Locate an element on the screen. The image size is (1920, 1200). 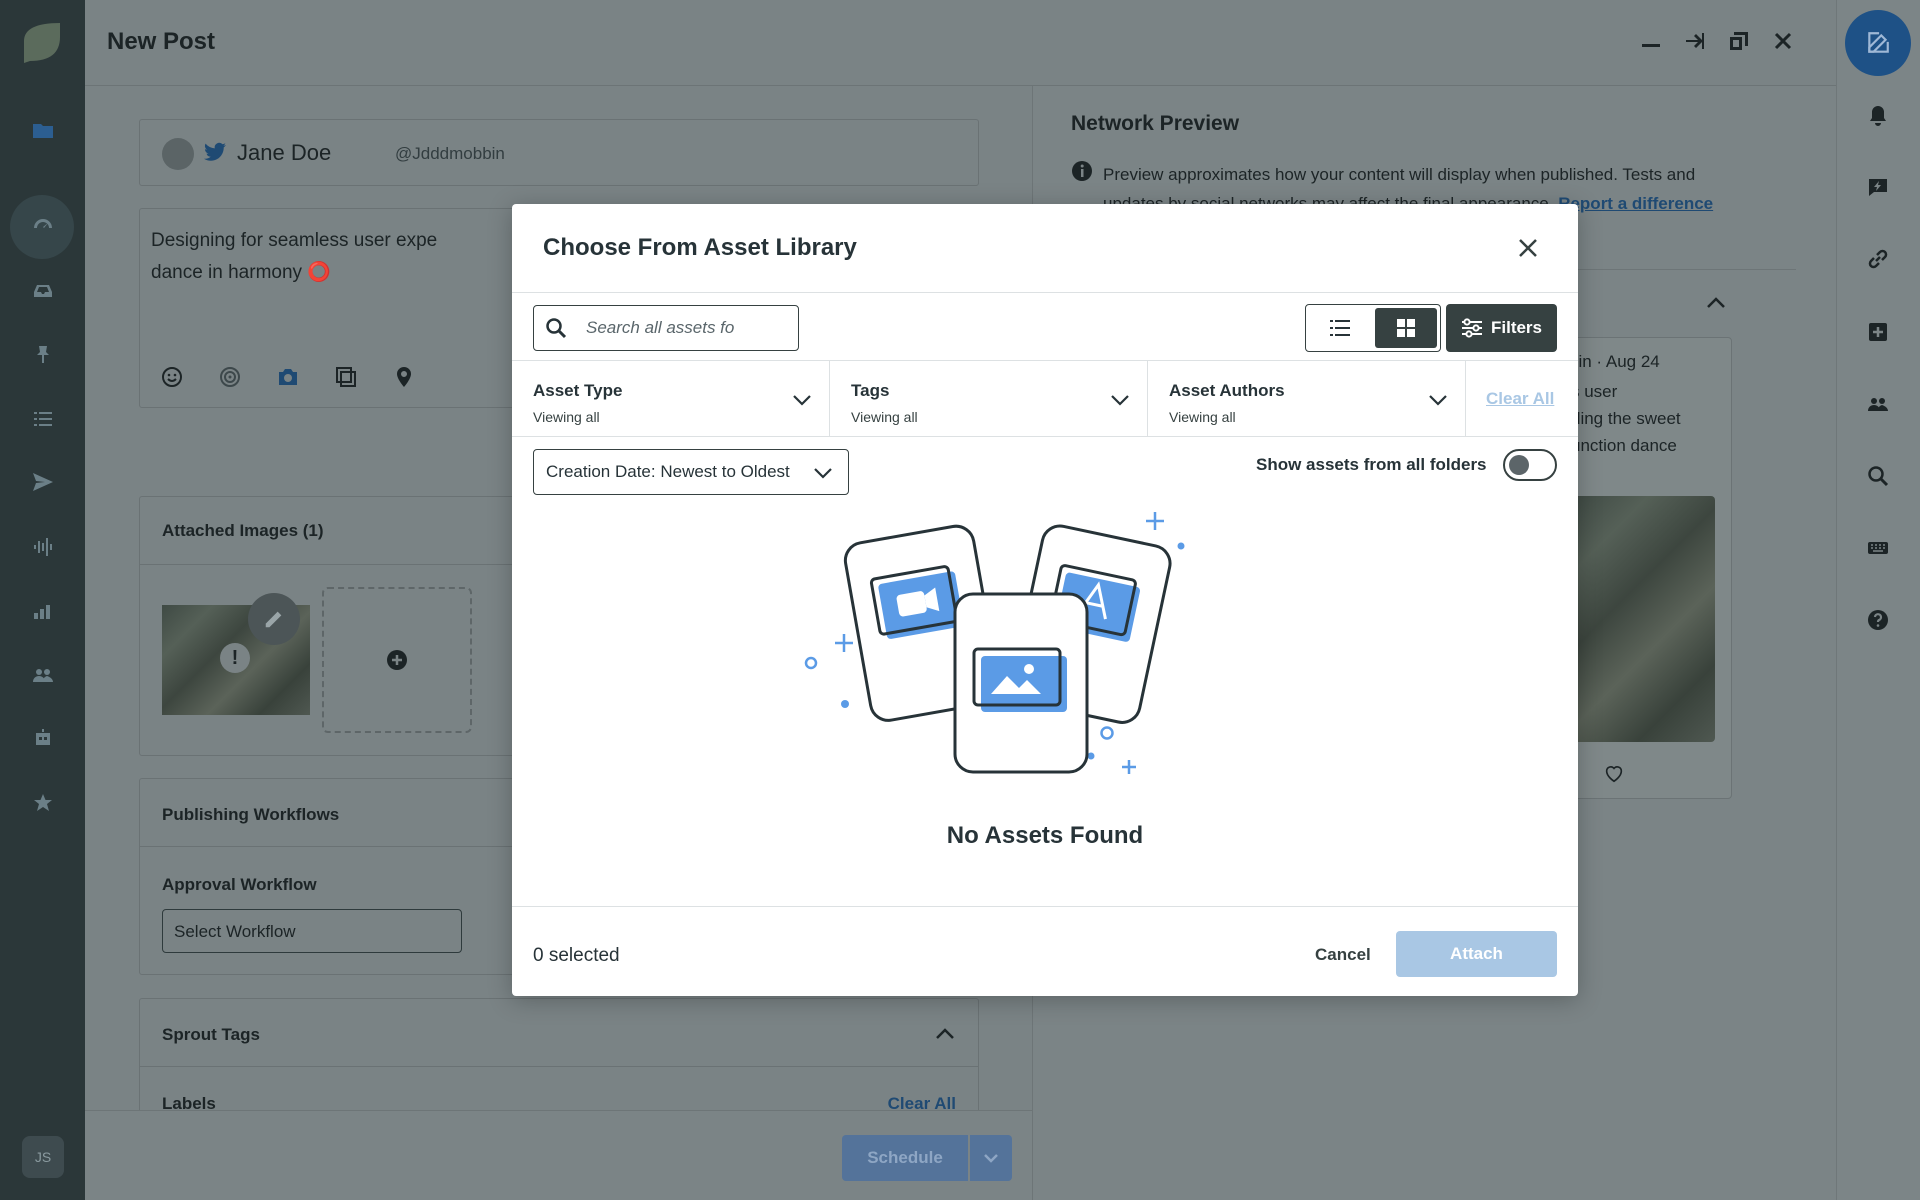
nav-send-icon is located at coordinates (43, 483).